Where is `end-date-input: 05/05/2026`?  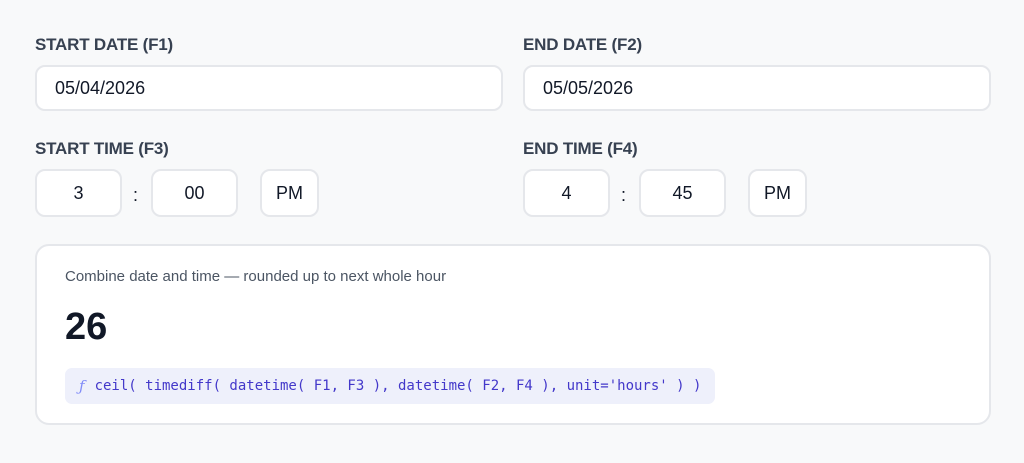
end-date-input: 05/05/2026 is located at coordinates (757, 88).